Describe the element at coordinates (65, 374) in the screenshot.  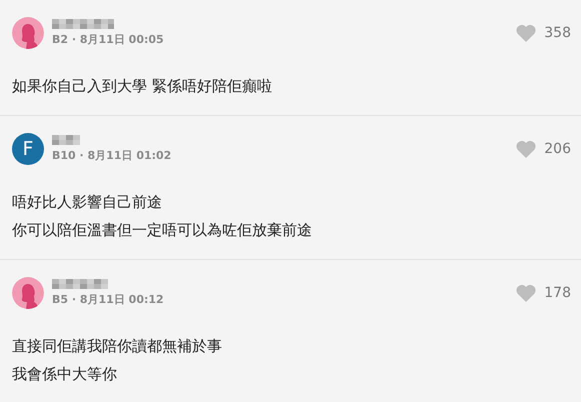
I see `comment-text: 我會係中大等你` at that location.